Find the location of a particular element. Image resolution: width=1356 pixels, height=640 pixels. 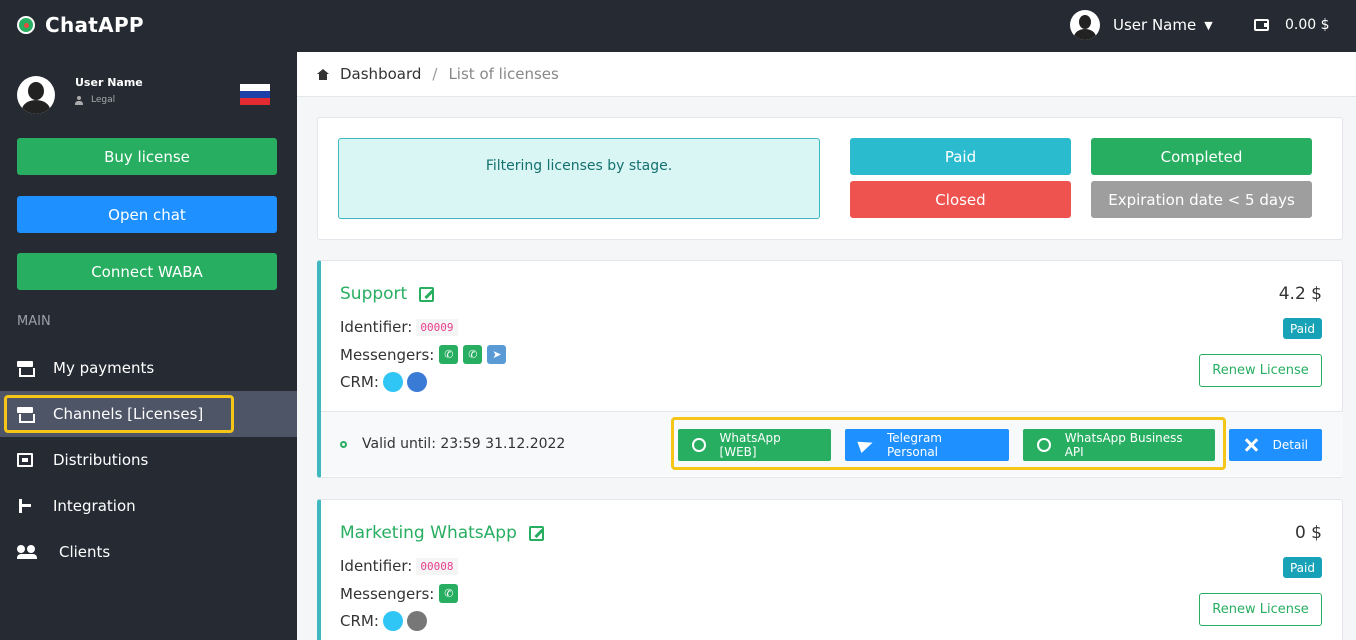

breadcrumb: Dashboard / List of licenses is located at coordinates (826, 74).